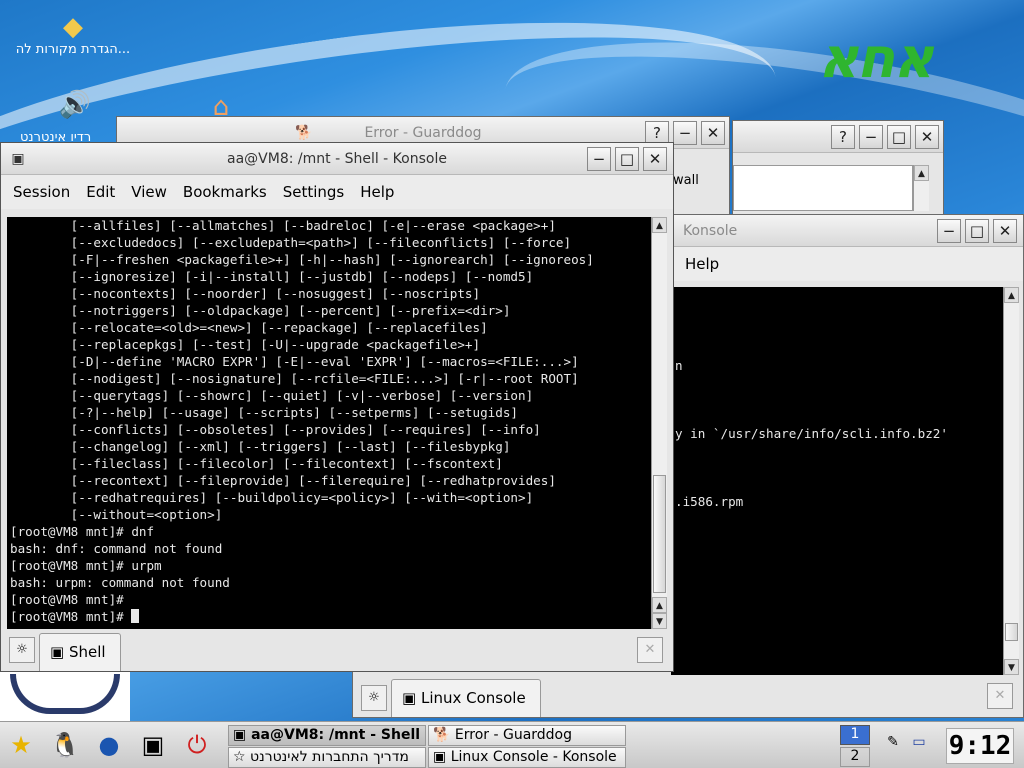  I want to click on help-button: ?, so click(843, 137).